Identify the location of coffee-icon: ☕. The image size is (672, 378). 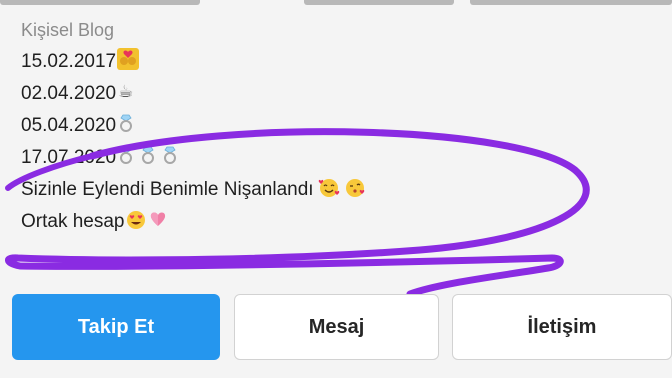
(126, 91).